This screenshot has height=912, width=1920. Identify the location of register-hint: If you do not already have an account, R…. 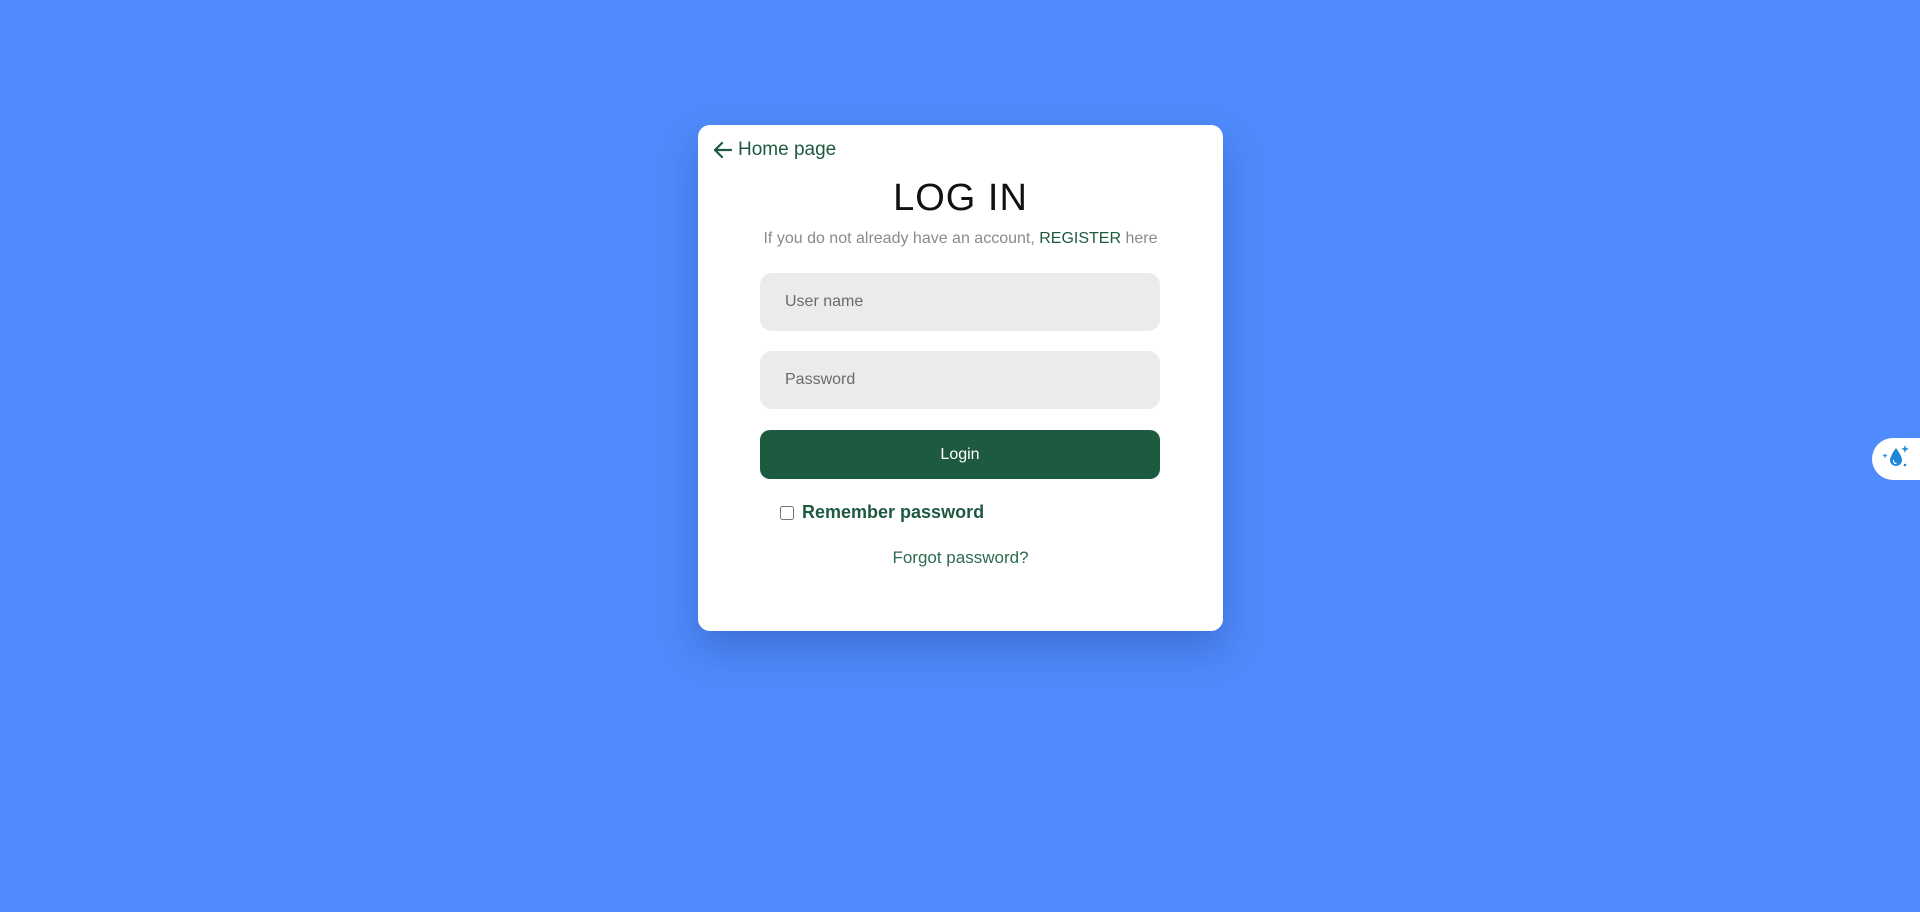
(960, 239).